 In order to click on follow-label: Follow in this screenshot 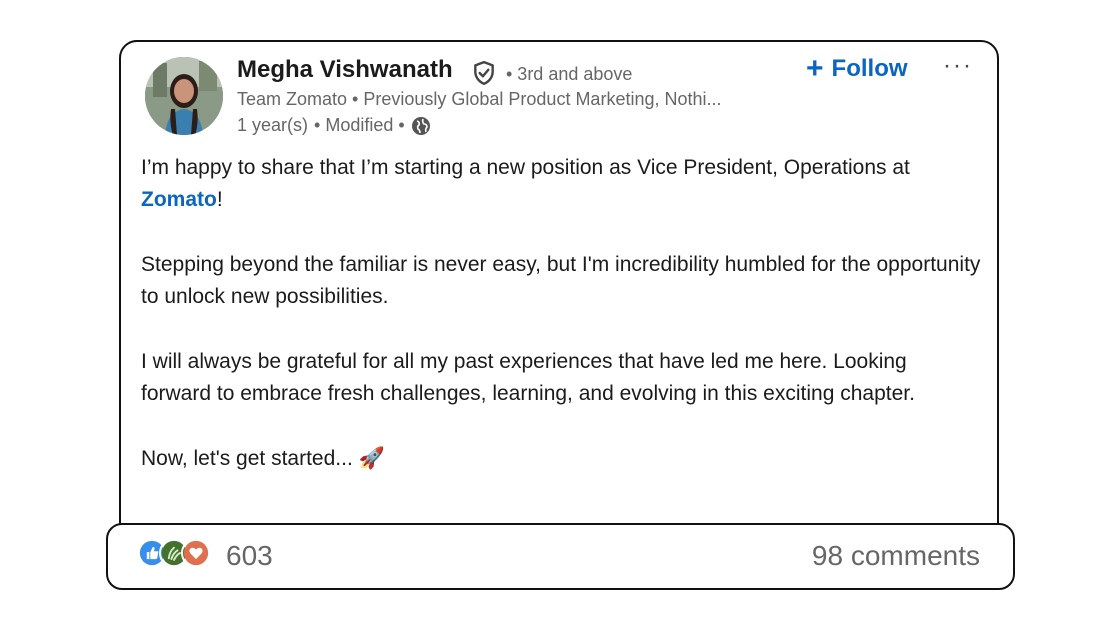, I will do `click(869, 68)`.